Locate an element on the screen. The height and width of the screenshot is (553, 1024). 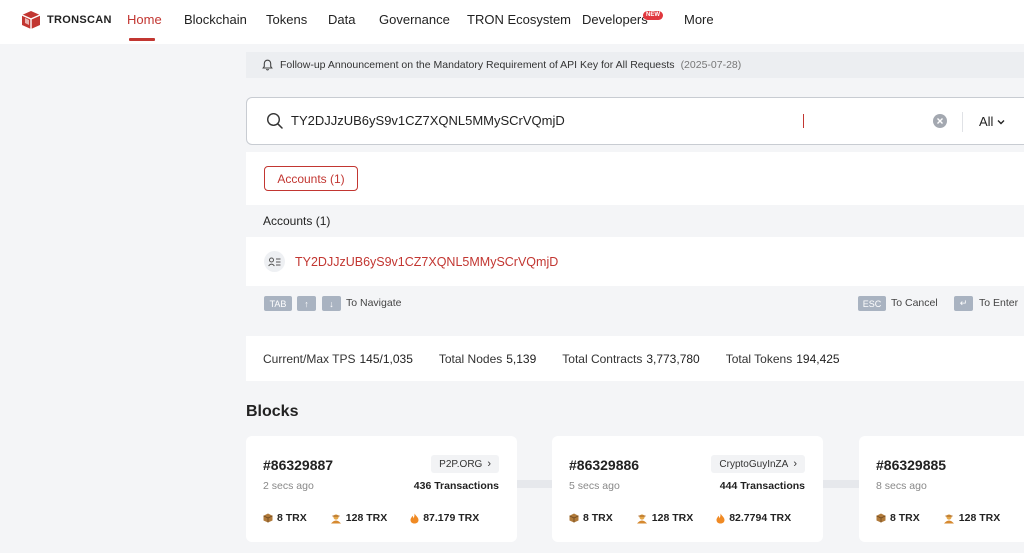
burn-value: 82.7794 TRX is located at coordinates (760, 518).